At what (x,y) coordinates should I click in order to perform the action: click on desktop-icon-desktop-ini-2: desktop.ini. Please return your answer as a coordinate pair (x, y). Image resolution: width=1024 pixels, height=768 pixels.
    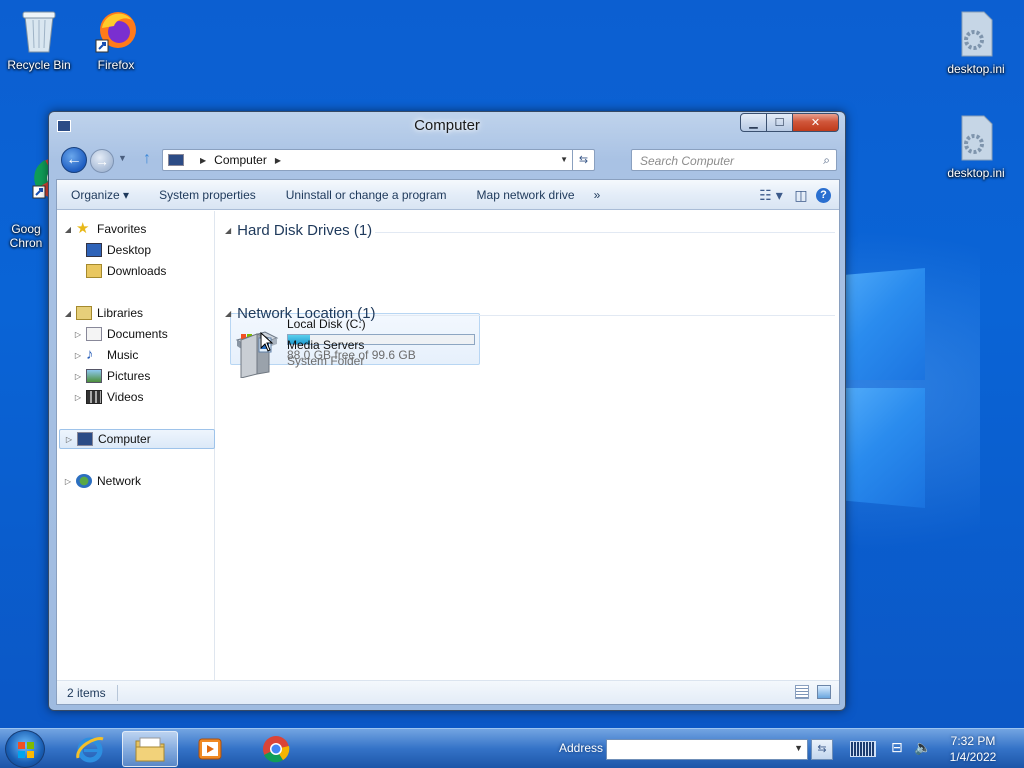
    Looking at the image, I should click on (976, 147).